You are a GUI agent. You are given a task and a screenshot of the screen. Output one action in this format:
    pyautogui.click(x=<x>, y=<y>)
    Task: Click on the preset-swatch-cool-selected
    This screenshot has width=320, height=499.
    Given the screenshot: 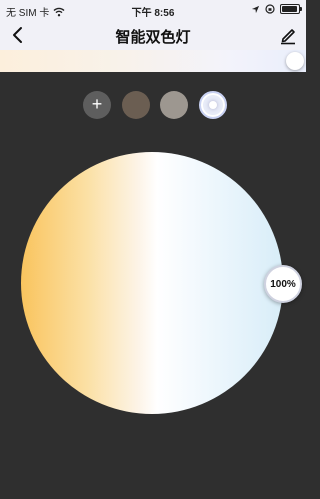 What is the action you would take?
    pyautogui.click(x=213, y=105)
    